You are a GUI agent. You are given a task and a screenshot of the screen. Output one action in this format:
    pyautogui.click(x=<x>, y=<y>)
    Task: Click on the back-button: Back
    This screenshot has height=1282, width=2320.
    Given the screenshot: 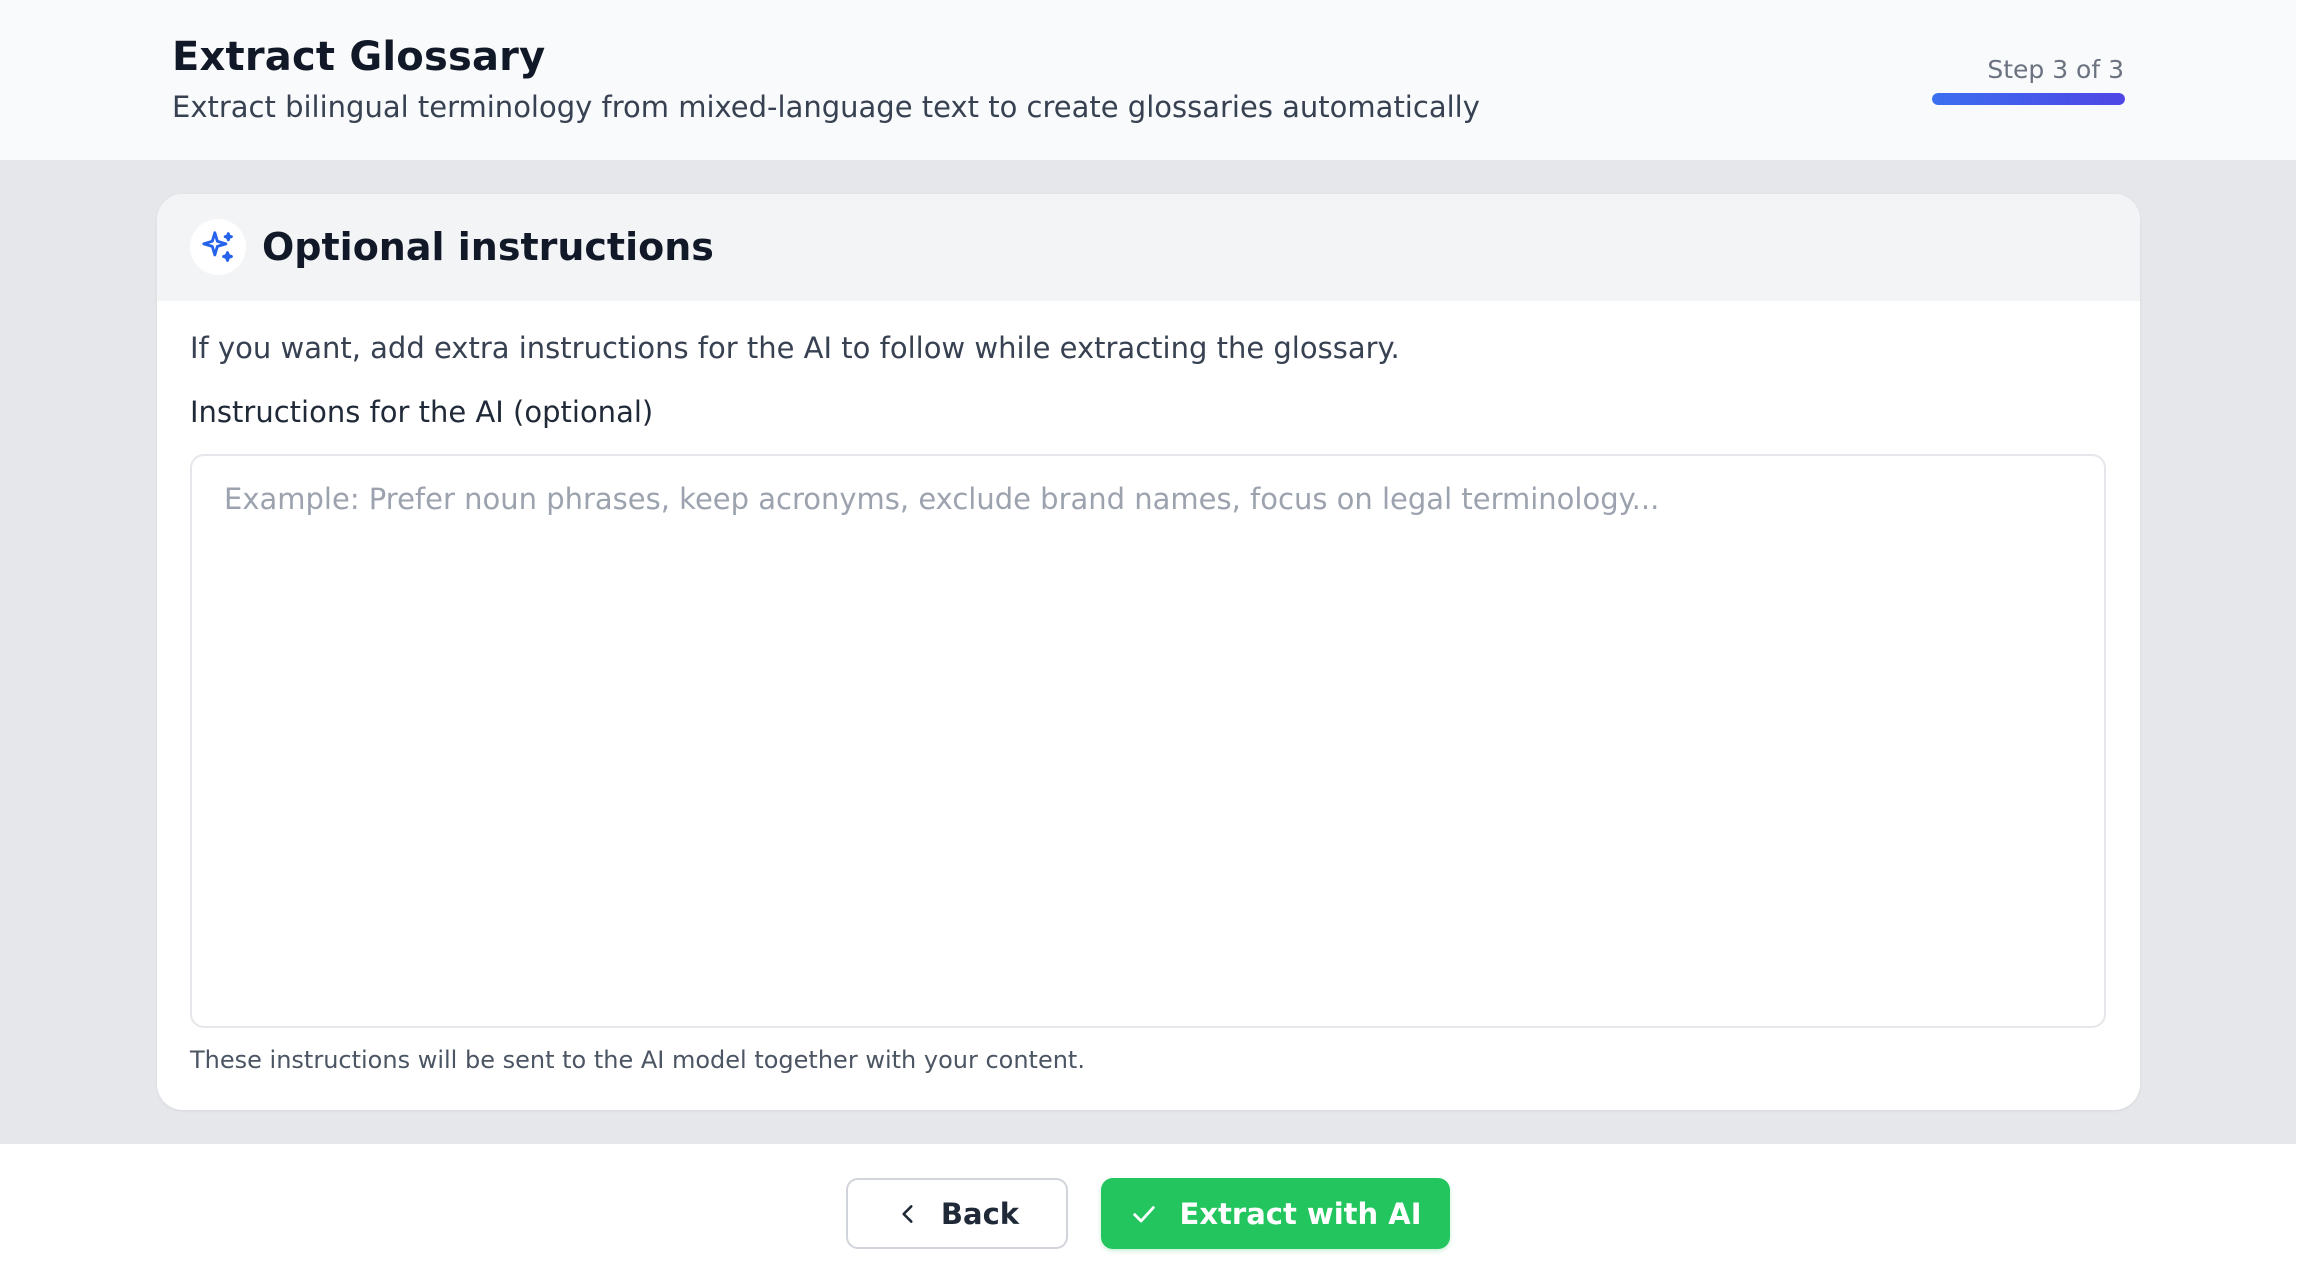 What is the action you would take?
    pyautogui.click(x=957, y=1213)
    